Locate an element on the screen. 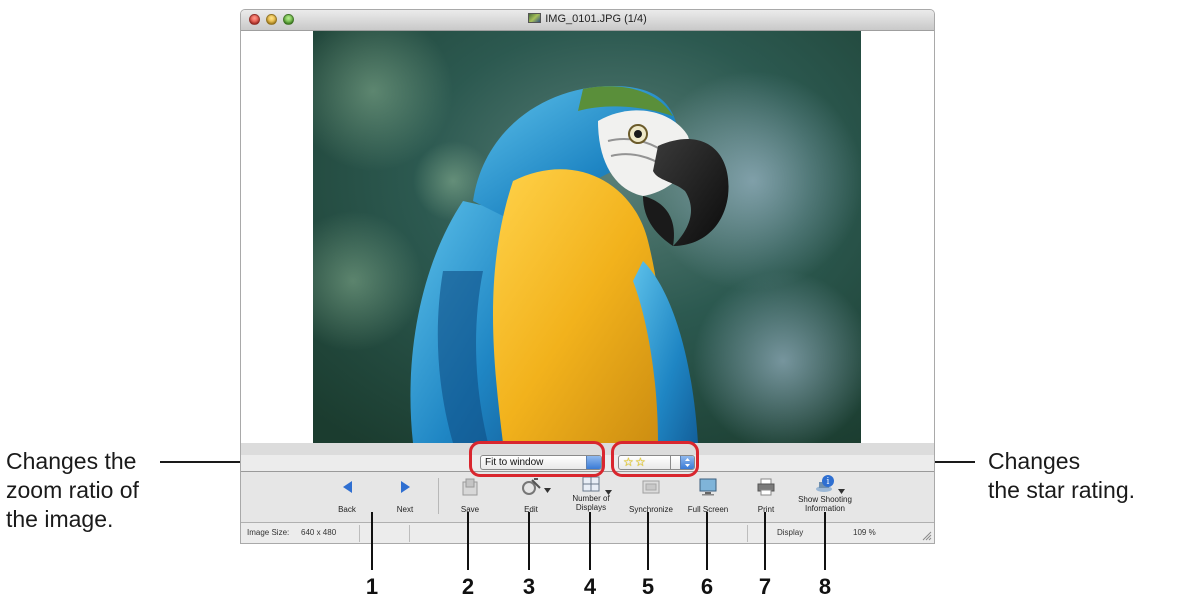 The height and width of the screenshot is (603, 1181). callout-number-5: 5 is located at coordinates (648, 586).